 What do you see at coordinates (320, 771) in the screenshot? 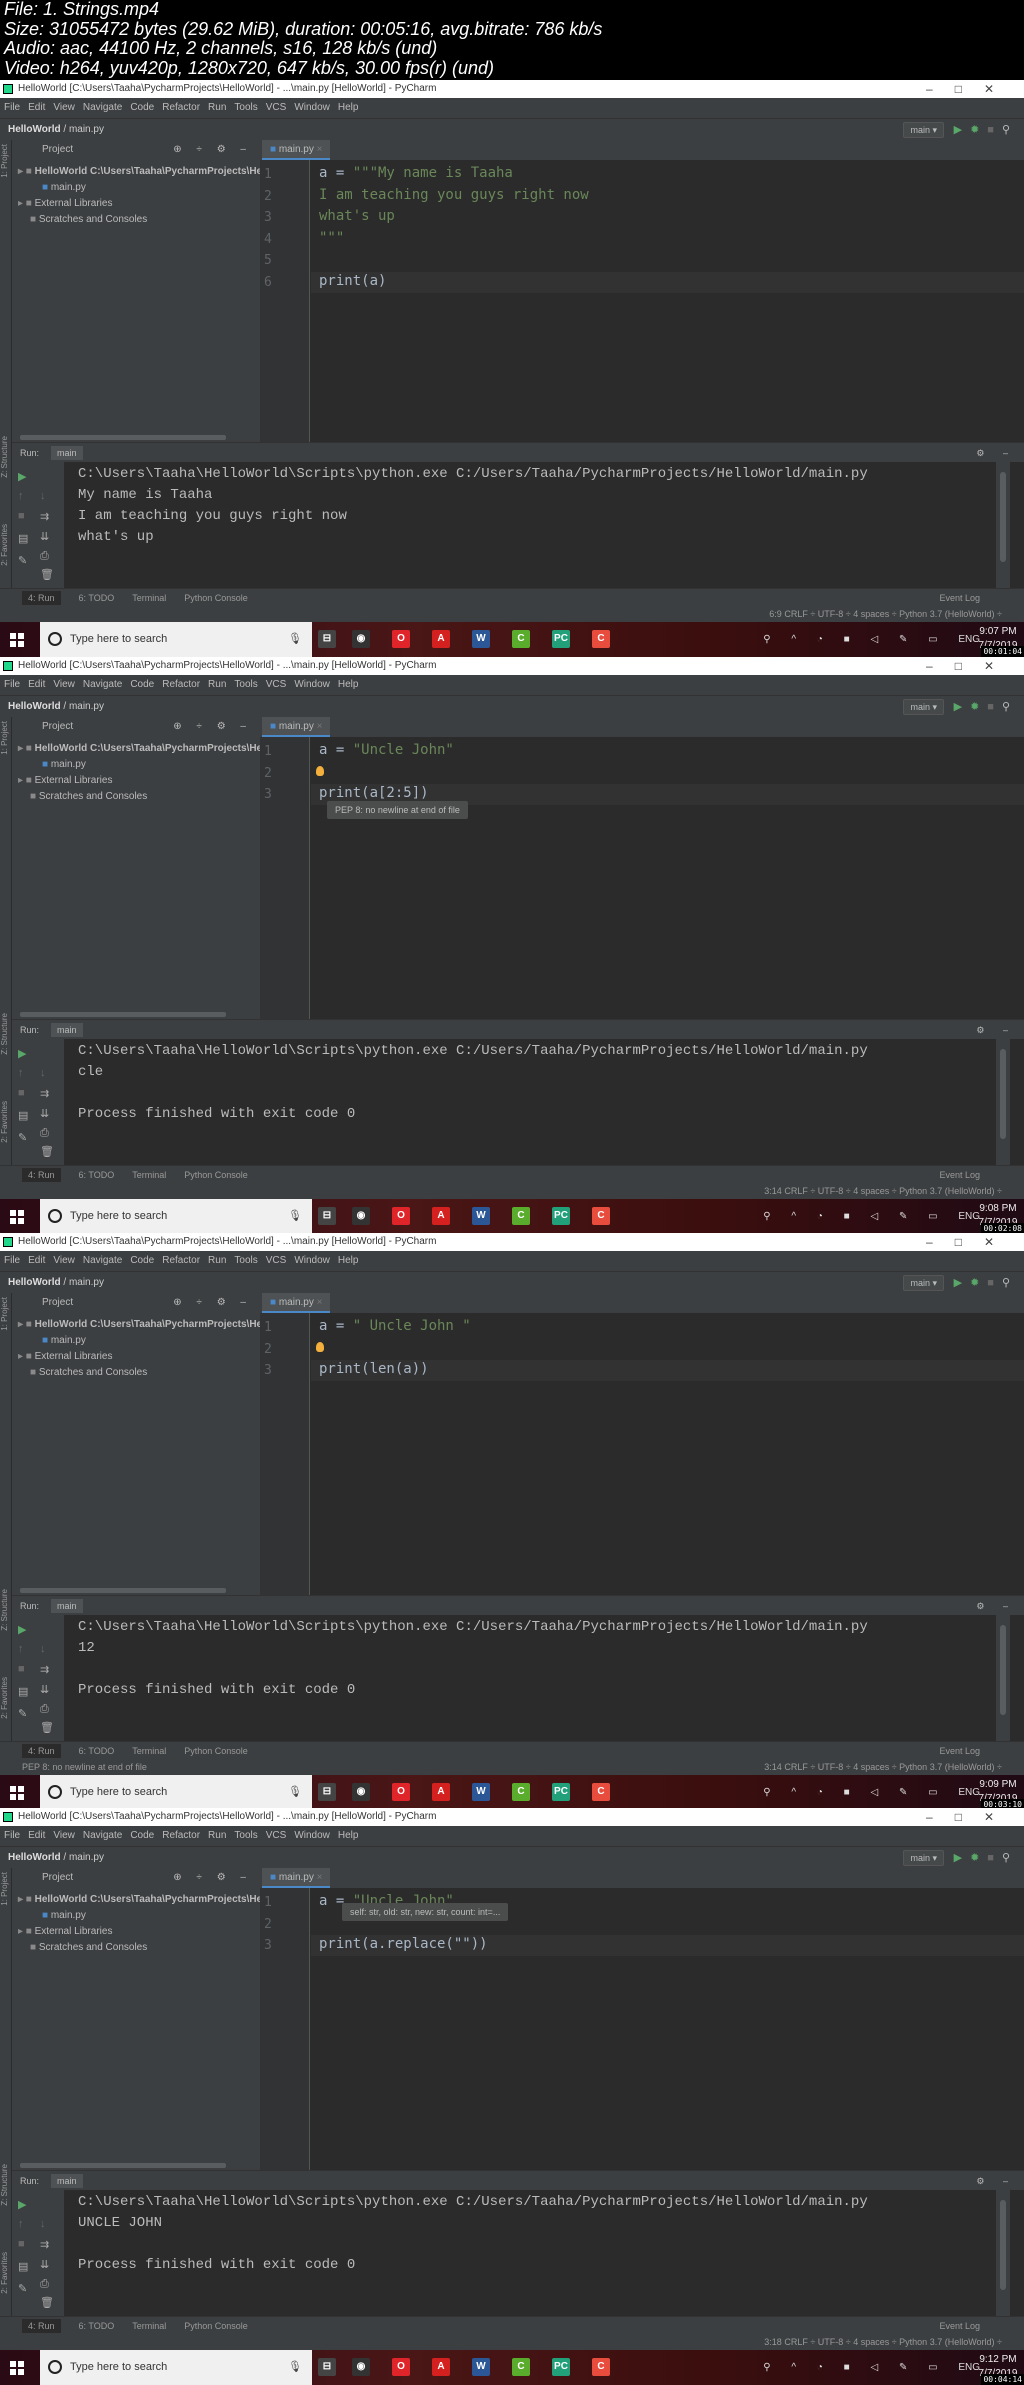
I see `intention-bulb-icon` at bounding box center [320, 771].